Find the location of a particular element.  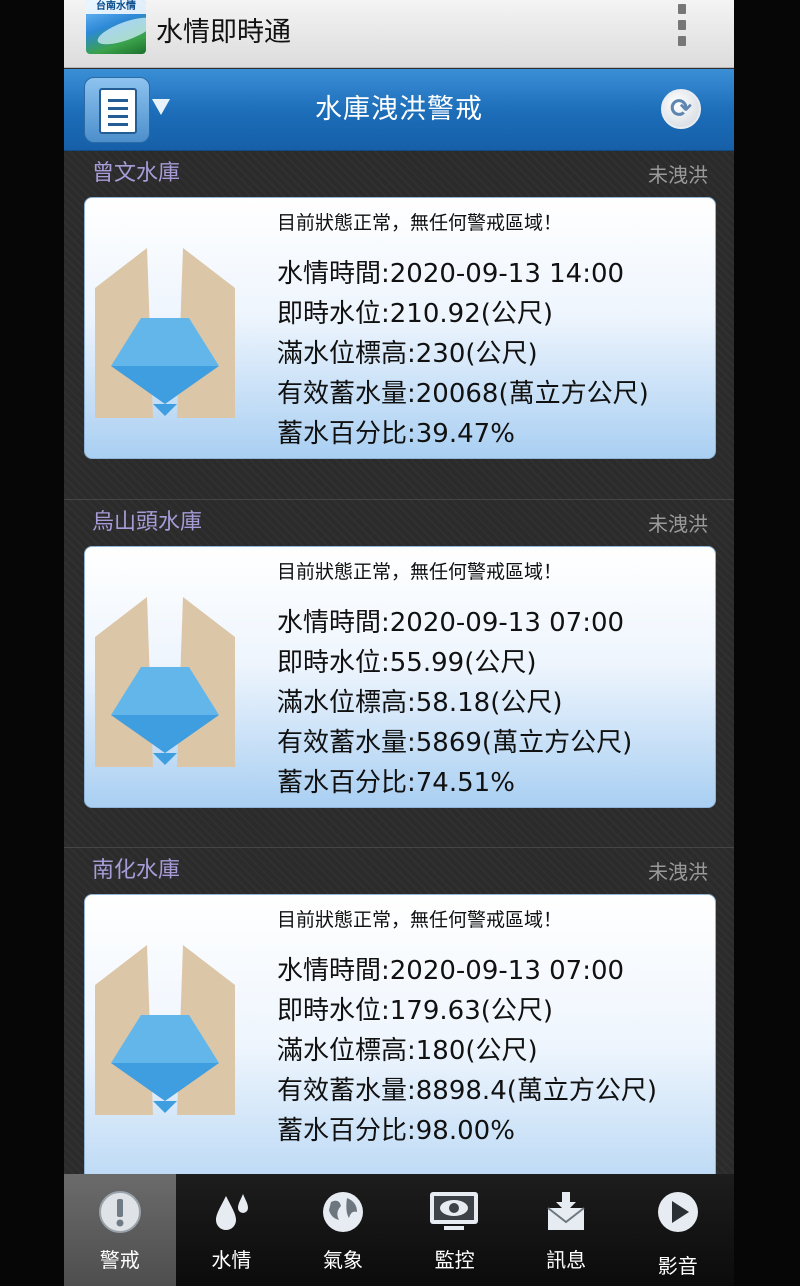

nav-tab-water: 水情 is located at coordinates (232, 1230).